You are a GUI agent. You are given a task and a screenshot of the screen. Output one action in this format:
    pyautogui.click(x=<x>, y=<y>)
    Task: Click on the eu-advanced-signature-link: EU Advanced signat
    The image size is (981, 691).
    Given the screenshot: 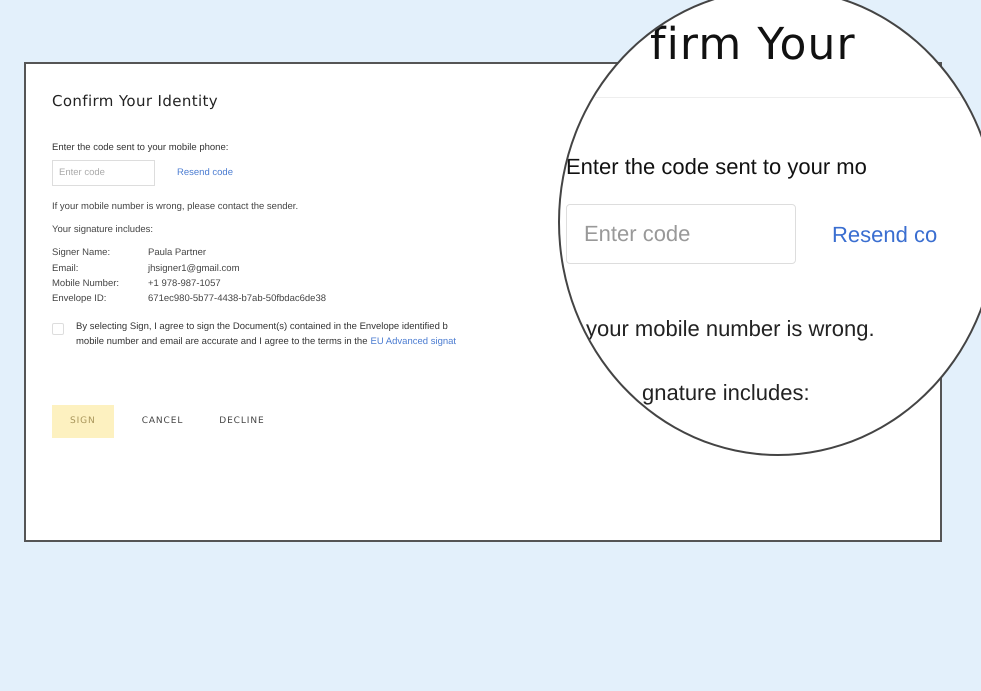 What is the action you would take?
    pyautogui.click(x=413, y=341)
    